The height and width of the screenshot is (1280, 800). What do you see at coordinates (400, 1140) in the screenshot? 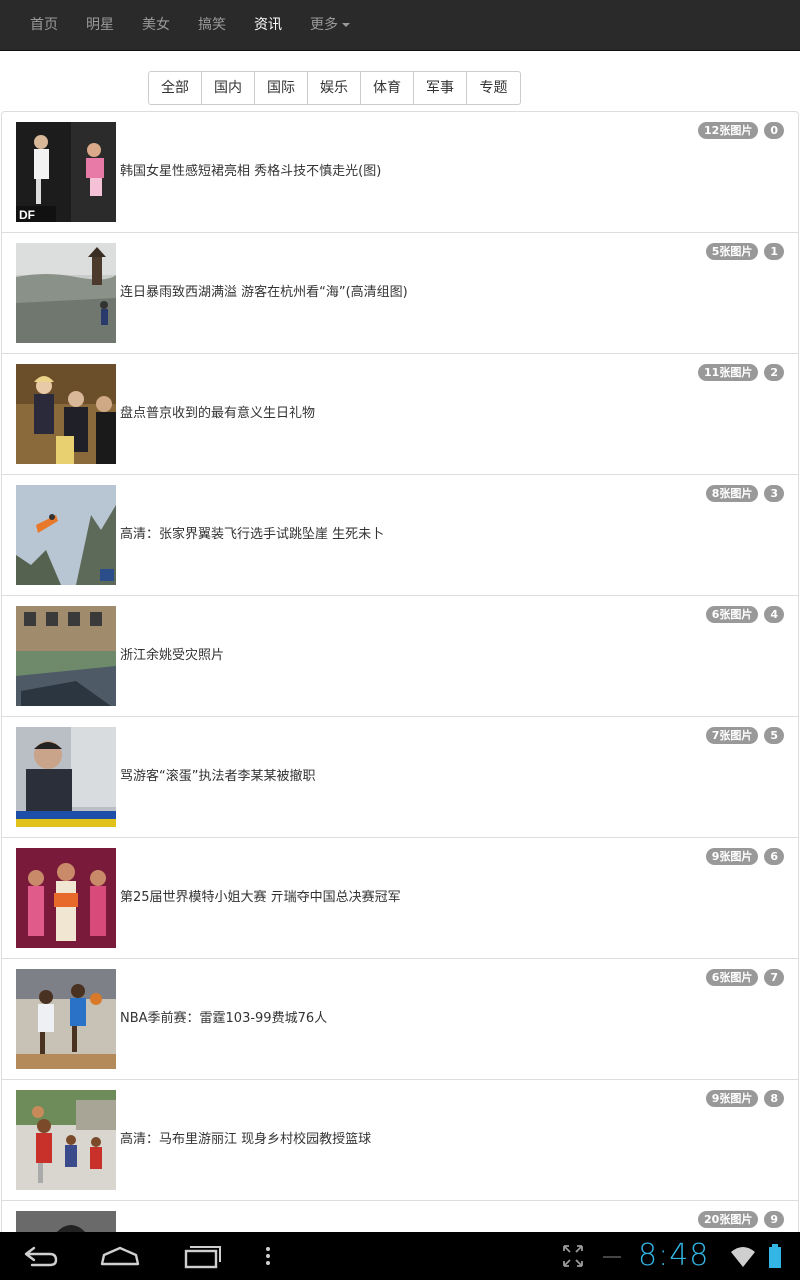
I see `article-row: 高清：马布里游丽江 现身乡村校园教授篮球 9张图片 8` at bounding box center [400, 1140].